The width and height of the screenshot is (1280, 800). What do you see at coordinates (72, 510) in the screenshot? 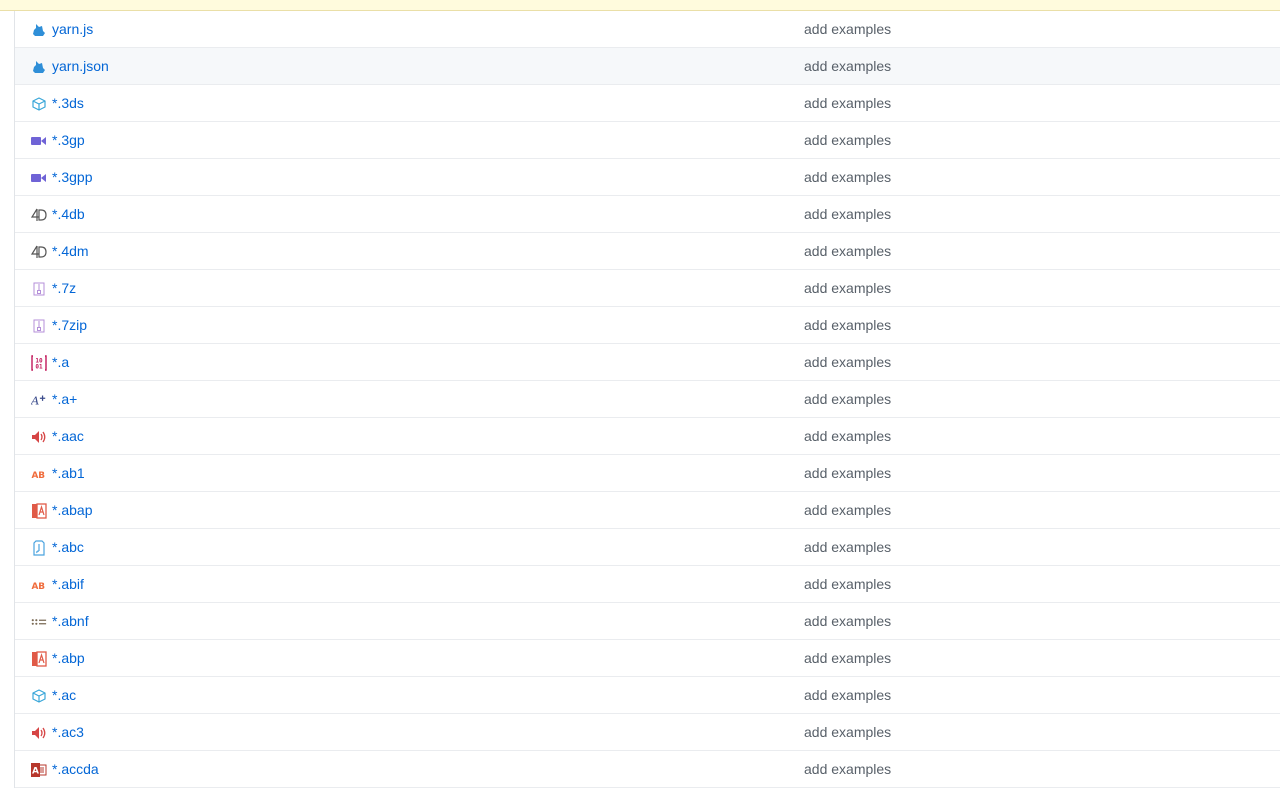
I see `file-name-link: *.abap` at bounding box center [72, 510].